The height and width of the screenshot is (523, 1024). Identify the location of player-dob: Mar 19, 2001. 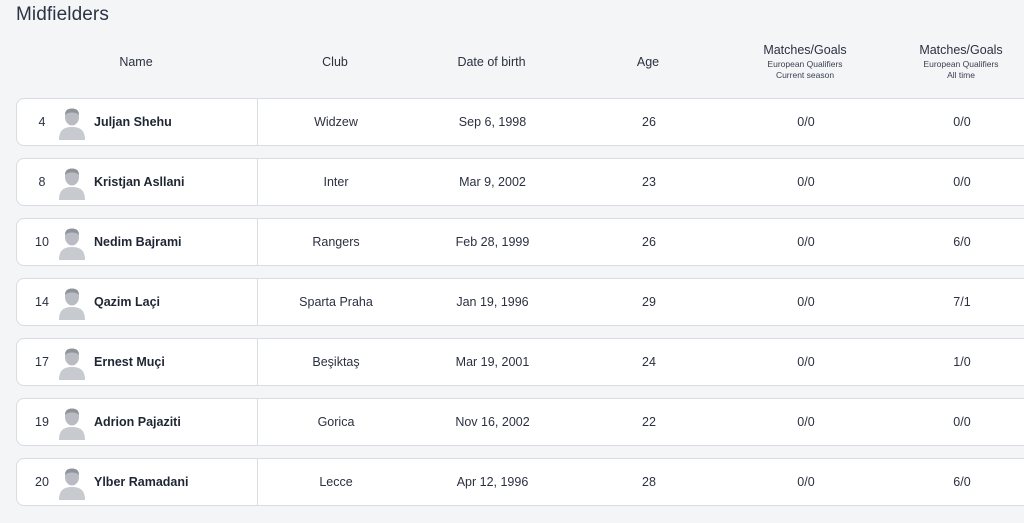
(492, 362).